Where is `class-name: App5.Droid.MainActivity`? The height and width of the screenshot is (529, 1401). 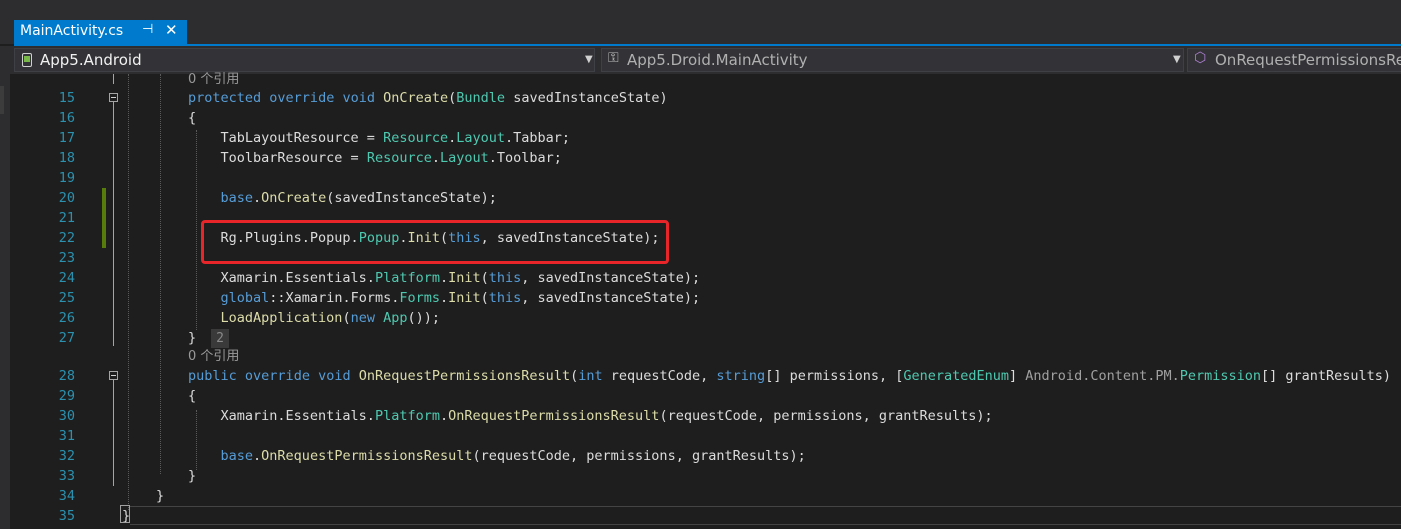
class-name: App5.Droid.MainActivity is located at coordinates (717, 60).